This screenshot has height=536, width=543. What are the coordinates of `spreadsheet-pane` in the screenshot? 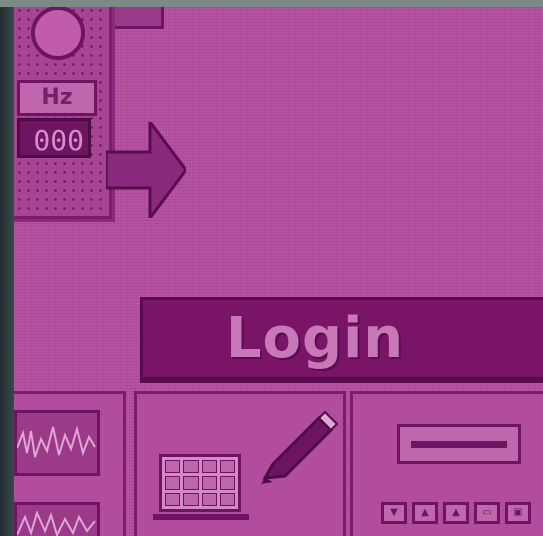 It's located at (240, 463).